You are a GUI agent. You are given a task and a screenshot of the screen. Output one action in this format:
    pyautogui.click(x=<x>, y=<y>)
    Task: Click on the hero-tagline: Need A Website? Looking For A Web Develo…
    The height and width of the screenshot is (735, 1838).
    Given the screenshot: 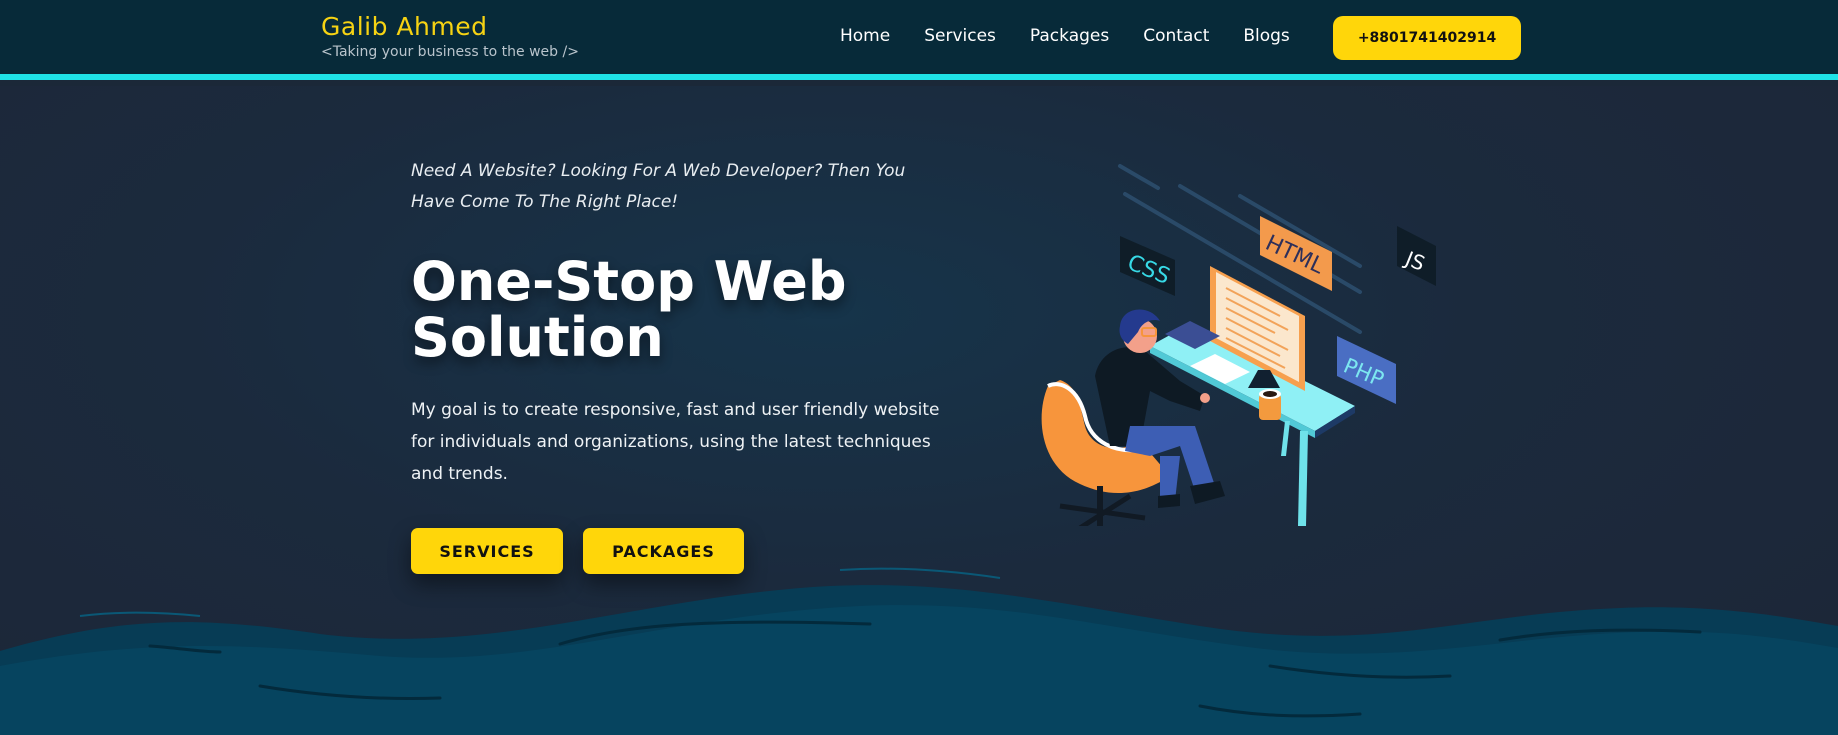 What is the action you would take?
    pyautogui.click(x=658, y=186)
    